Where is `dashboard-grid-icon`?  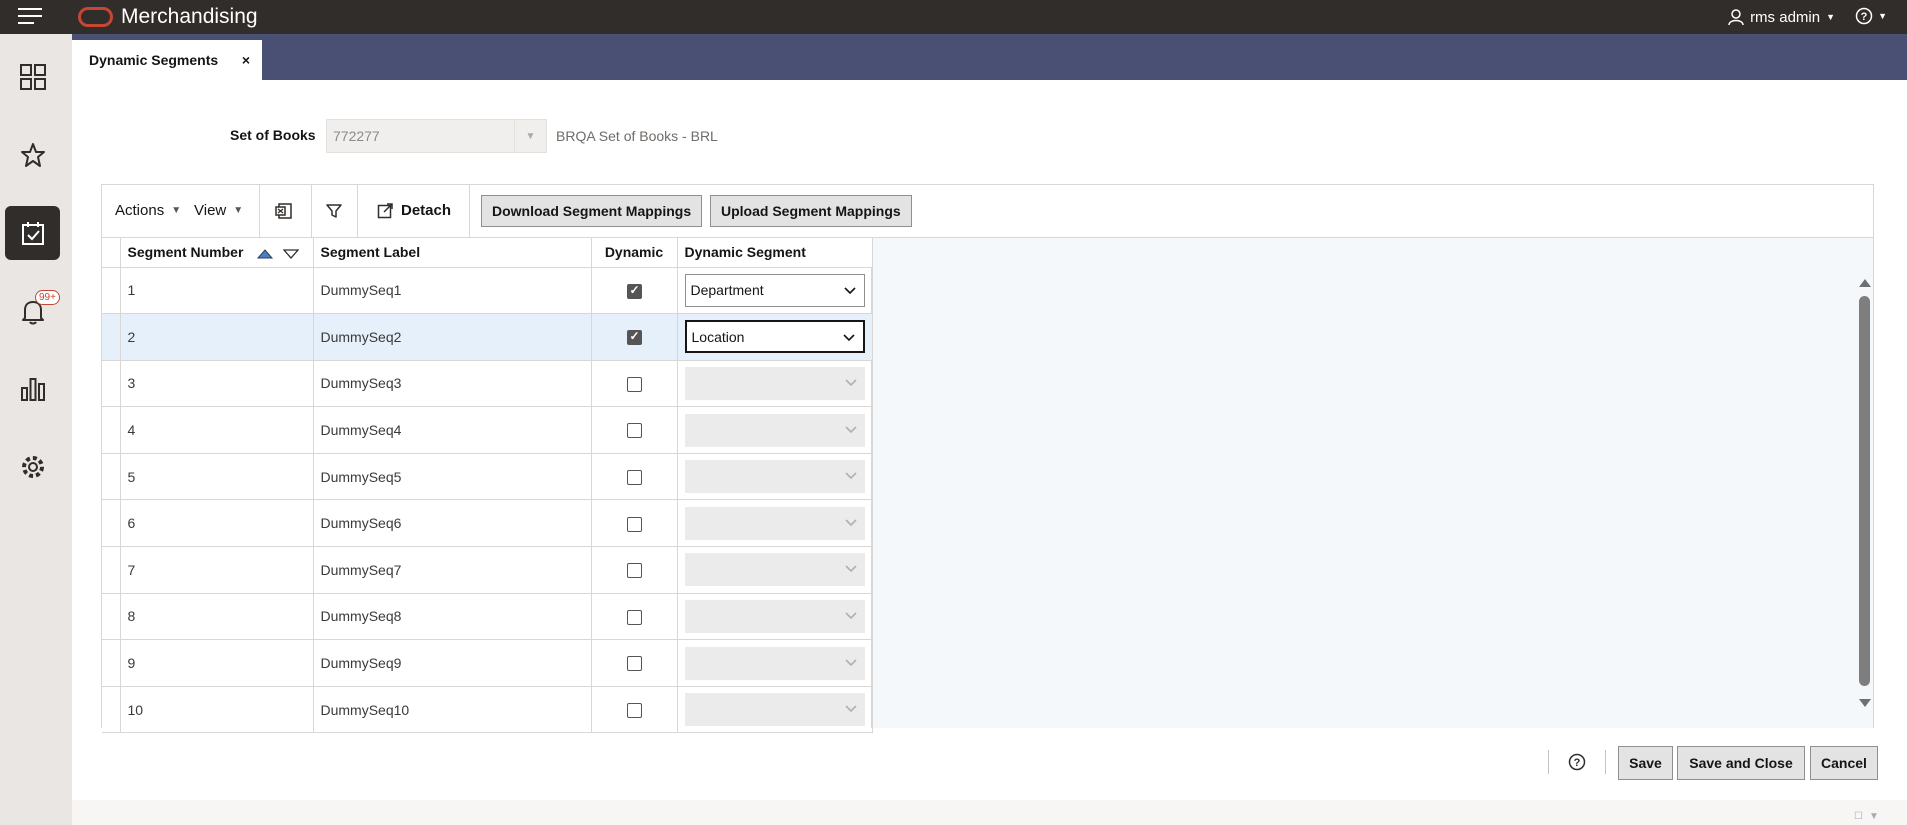 dashboard-grid-icon is located at coordinates (32, 77).